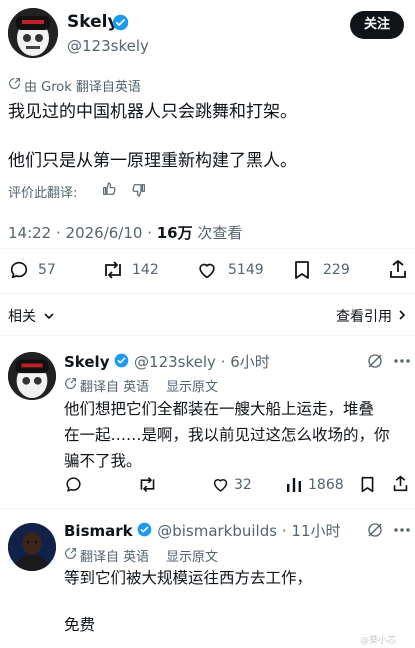 The image size is (415, 648). Describe the element at coordinates (47, 270) in the screenshot. I see `reply-count: 57` at that location.